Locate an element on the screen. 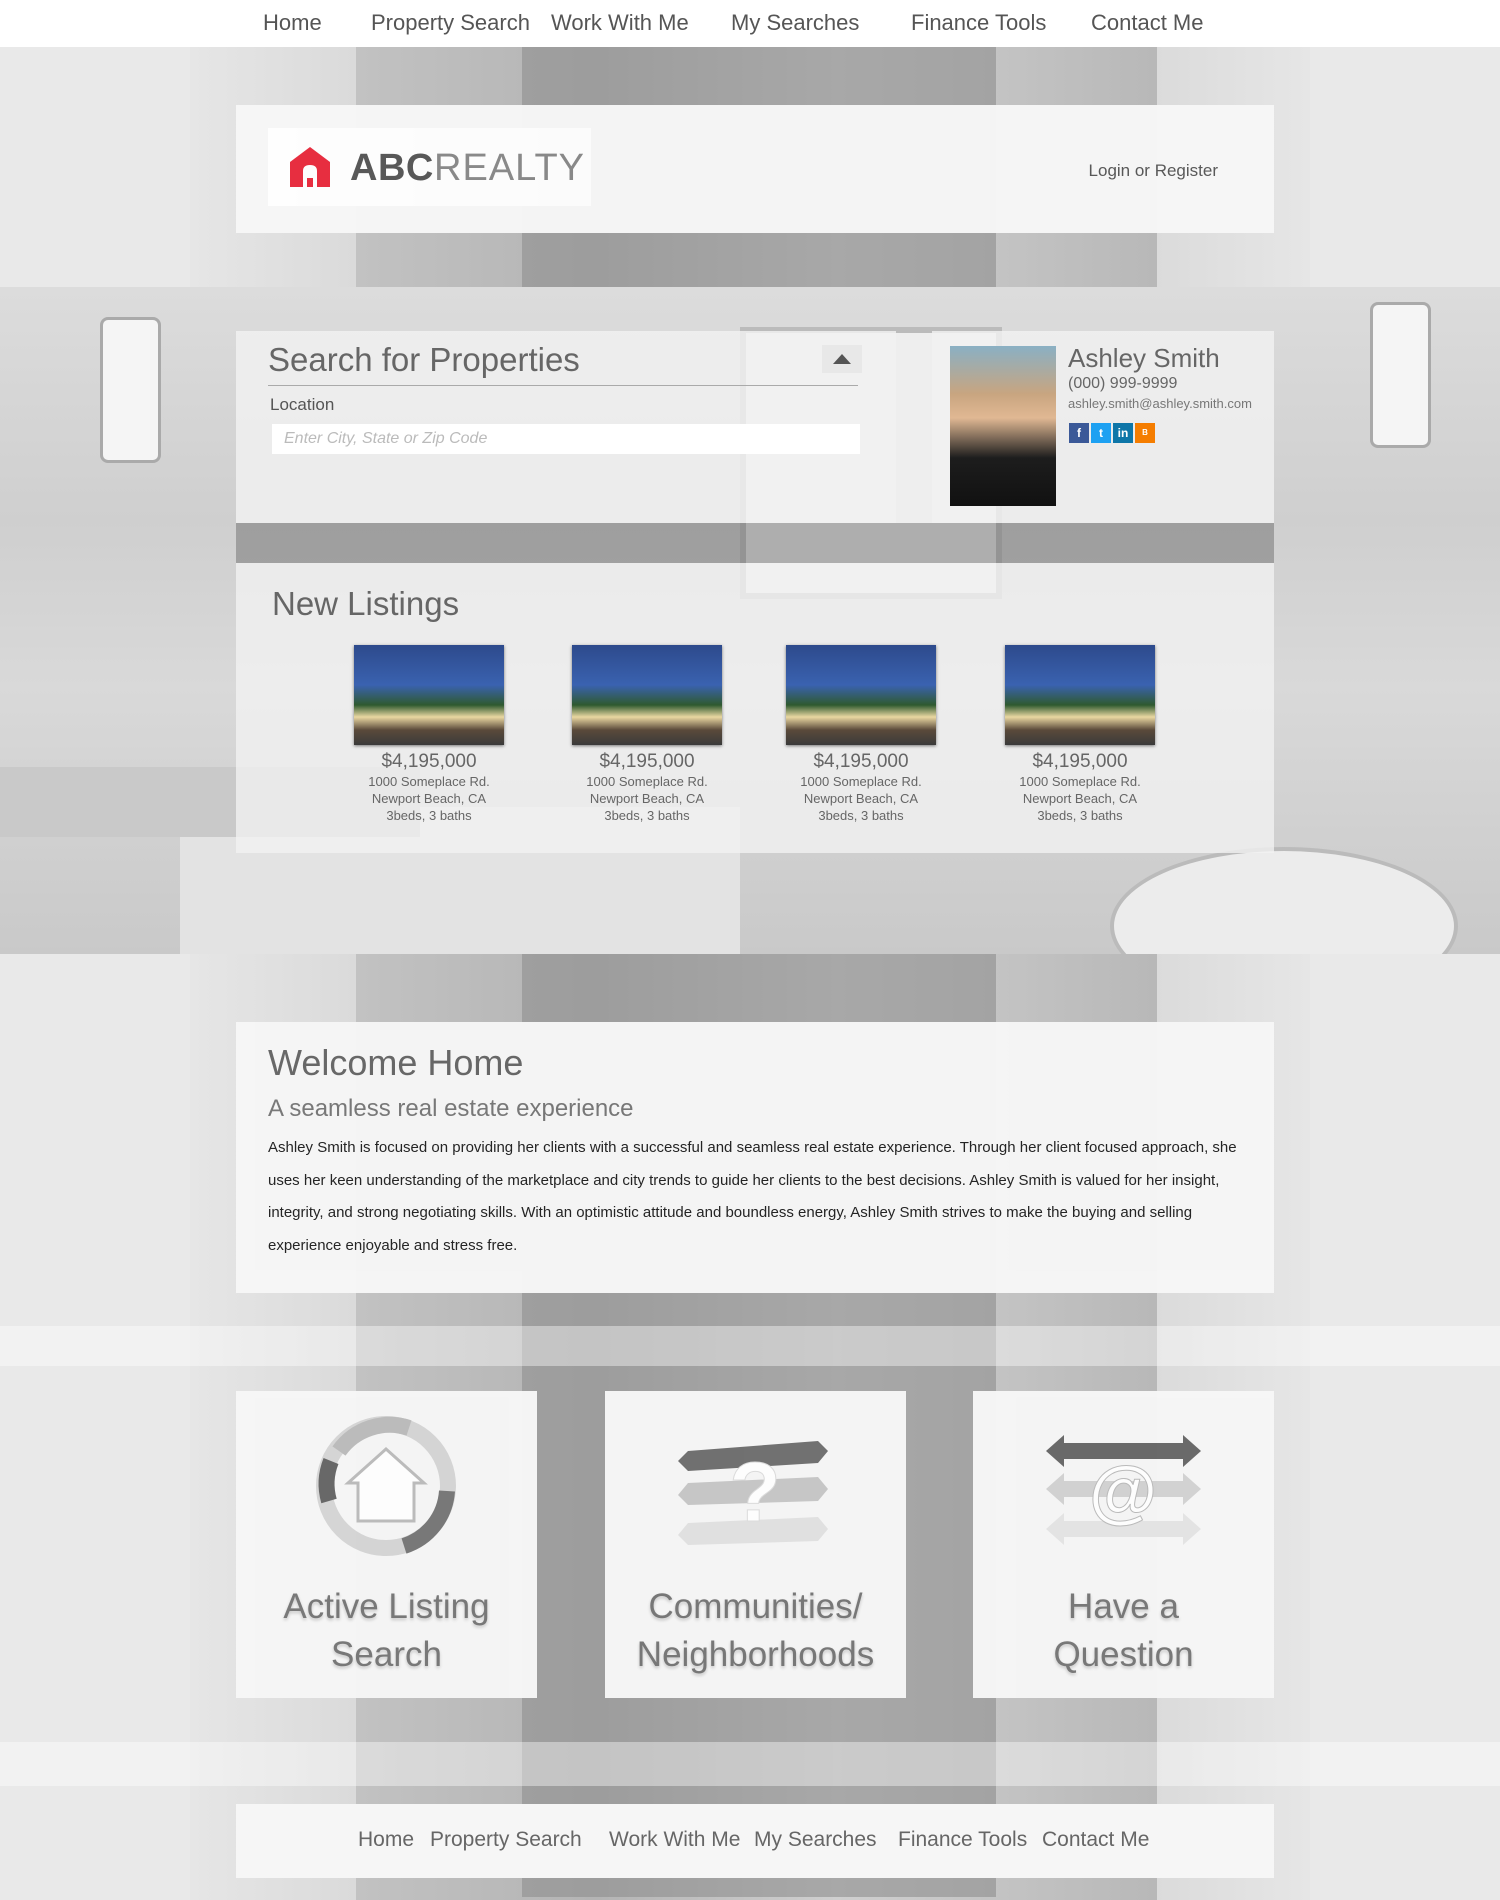 Image resolution: width=1500 pixels, height=1900 pixels. logo: ABC REALTY is located at coordinates (429, 167).